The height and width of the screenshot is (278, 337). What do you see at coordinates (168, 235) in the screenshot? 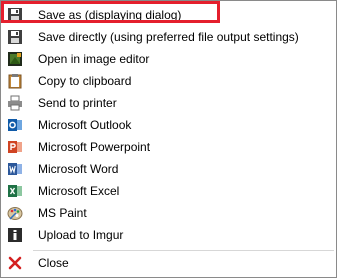
I see `menu-item-upload-imgur: Upload to Imgur` at bounding box center [168, 235].